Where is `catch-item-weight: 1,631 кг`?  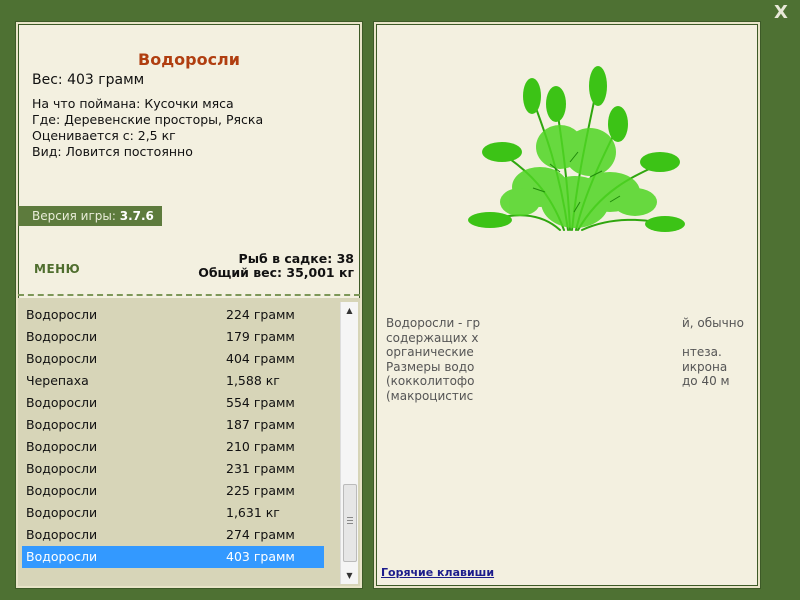
catch-item-weight: 1,631 кг is located at coordinates (253, 512).